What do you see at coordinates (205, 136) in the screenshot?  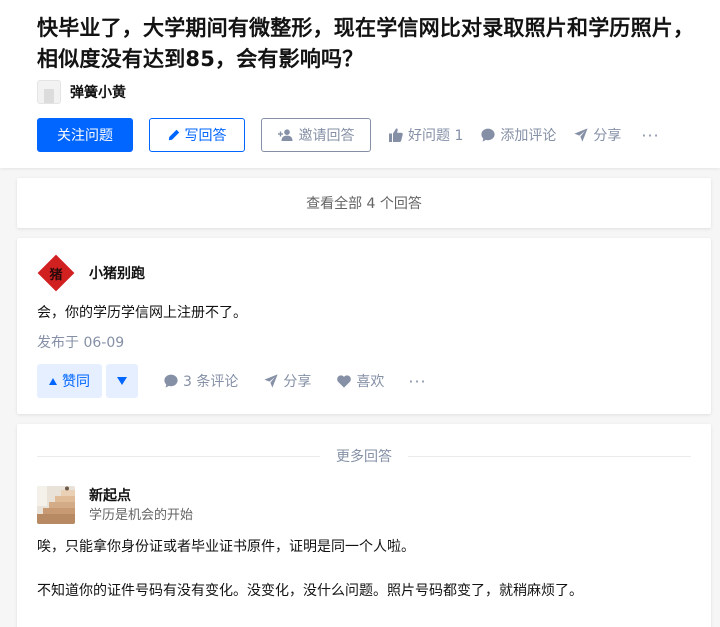 I see `write-answer-label: 写回答` at bounding box center [205, 136].